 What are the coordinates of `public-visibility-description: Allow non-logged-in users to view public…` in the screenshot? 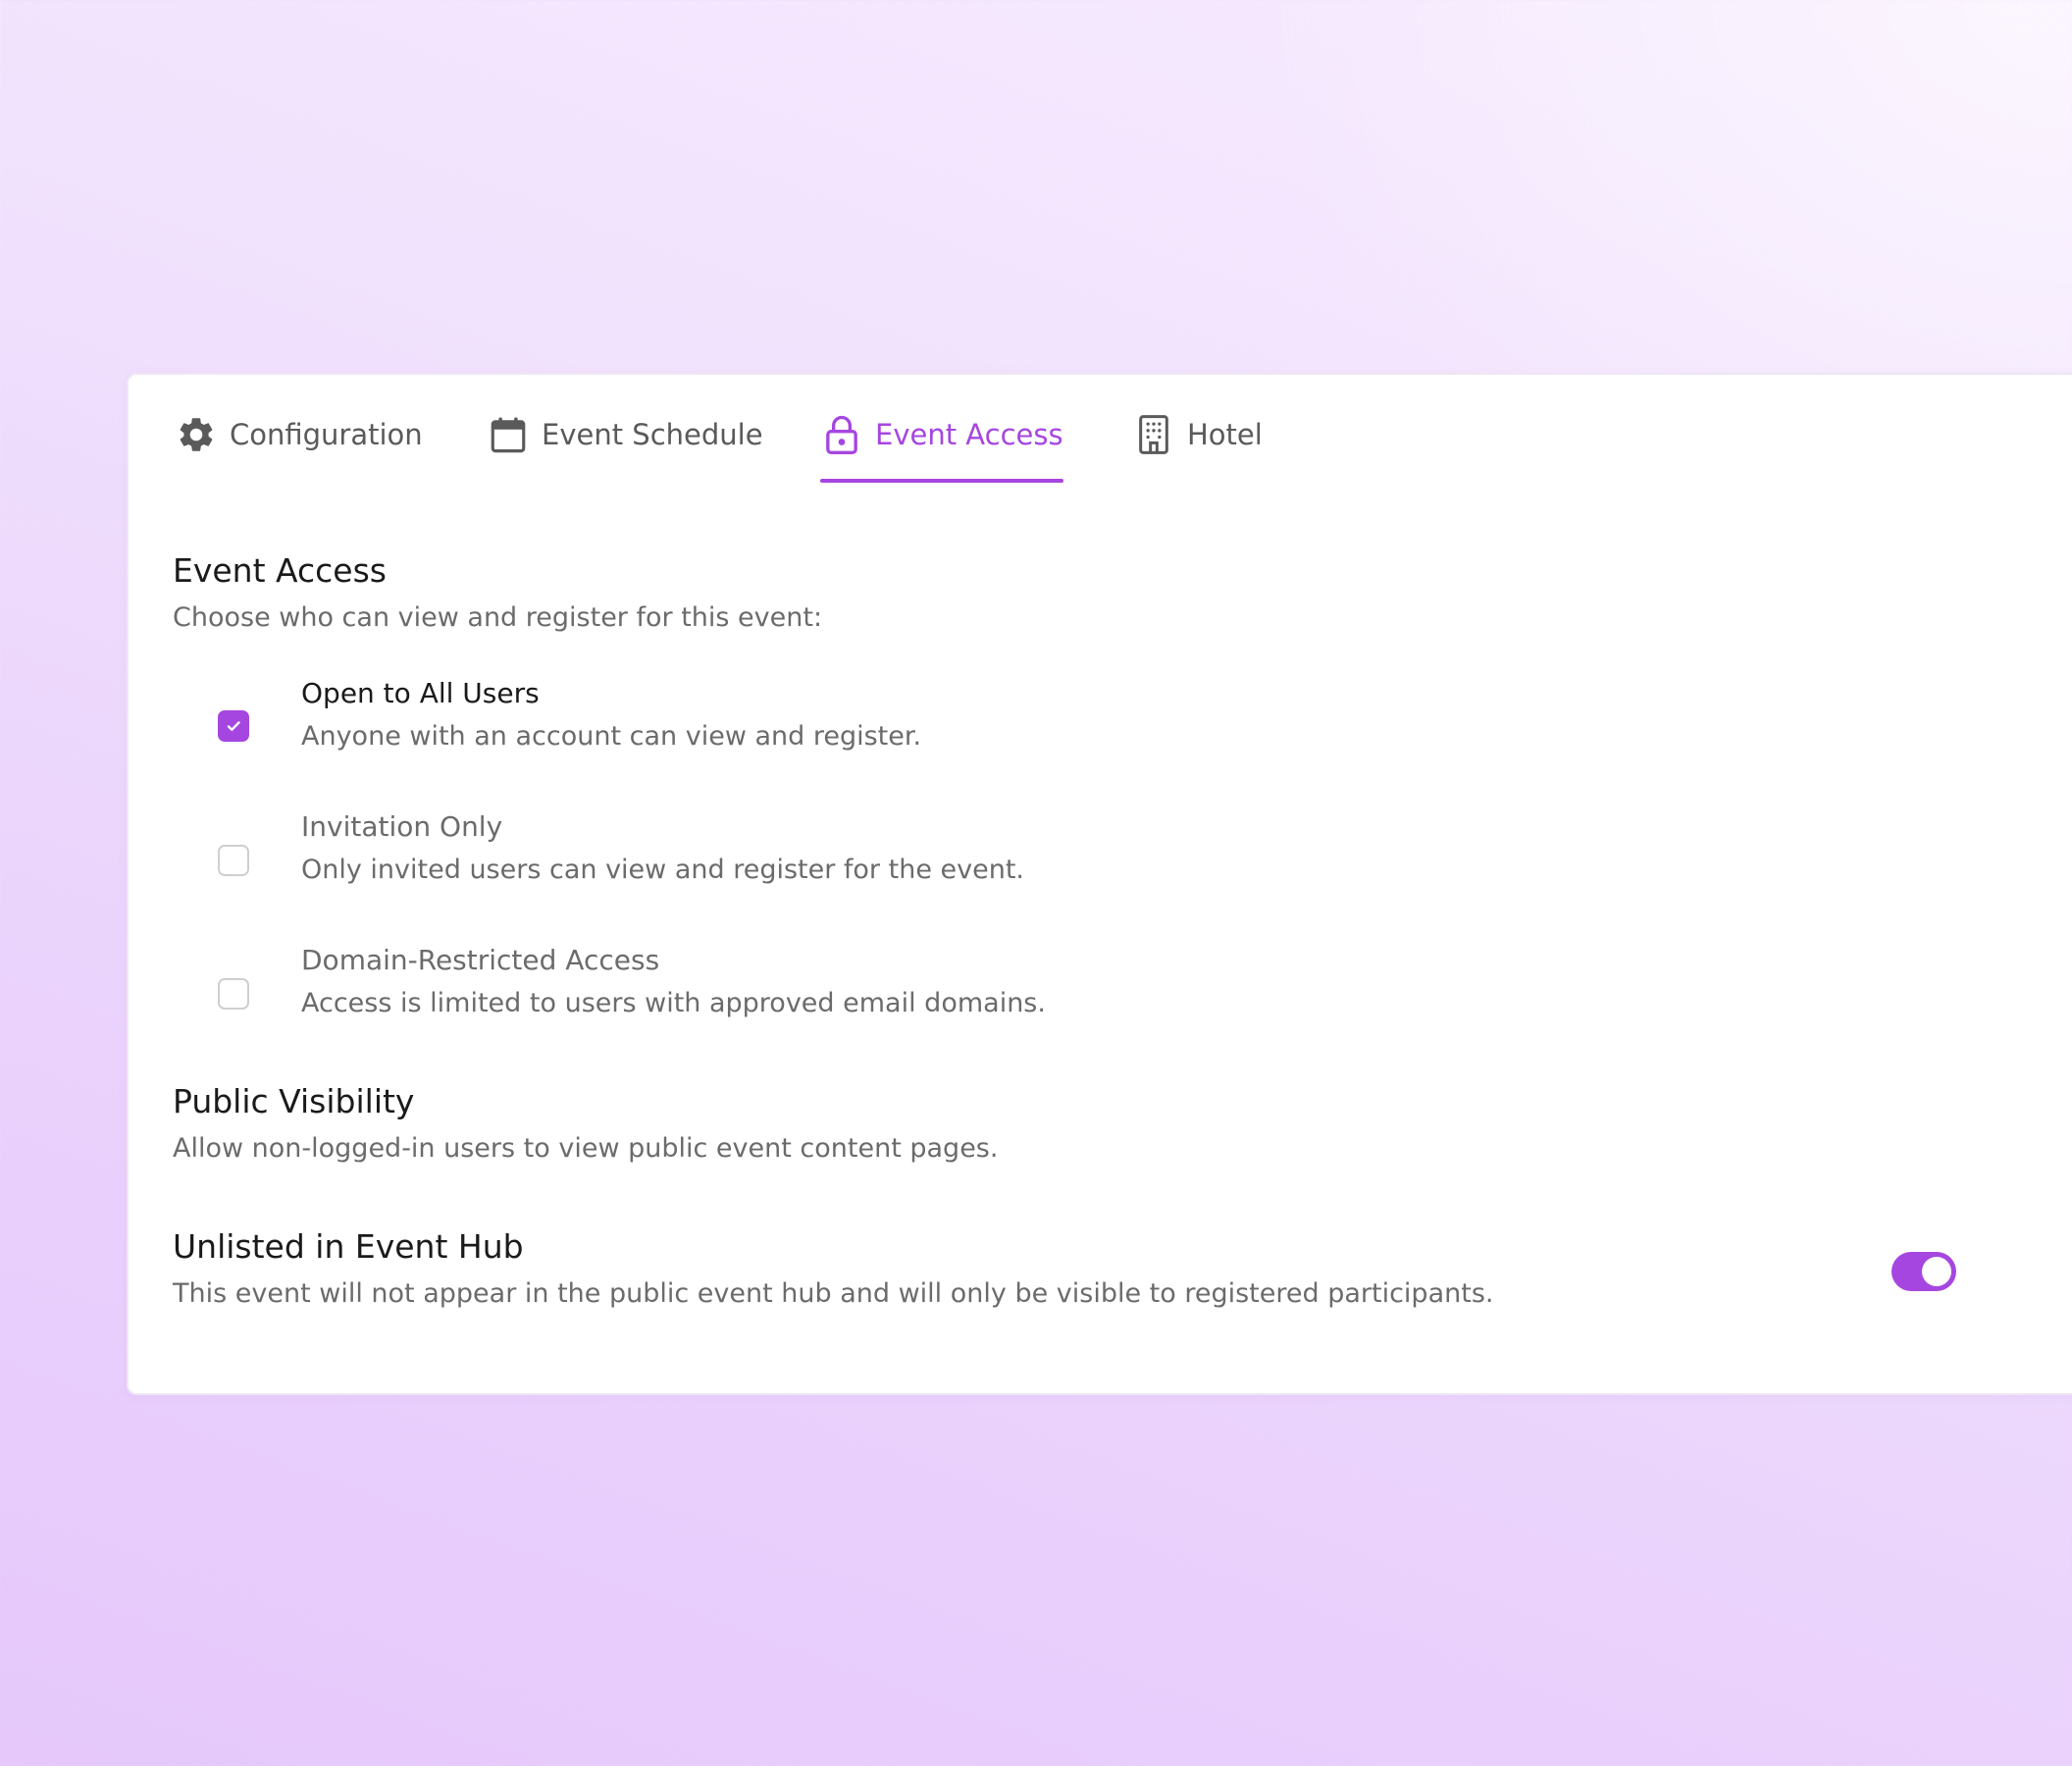 It's located at (586, 1148).